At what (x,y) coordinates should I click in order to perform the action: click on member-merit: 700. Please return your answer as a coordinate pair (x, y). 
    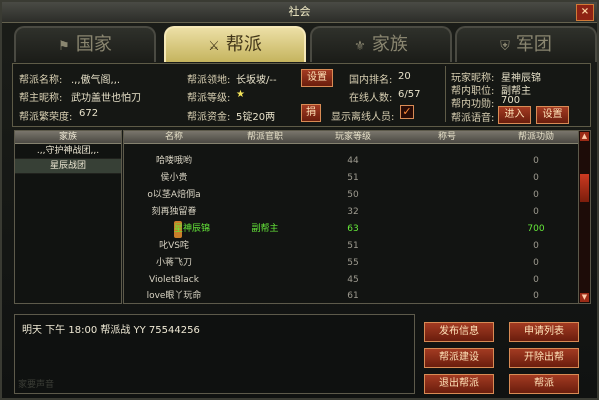
    Looking at the image, I should click on (536, 229).